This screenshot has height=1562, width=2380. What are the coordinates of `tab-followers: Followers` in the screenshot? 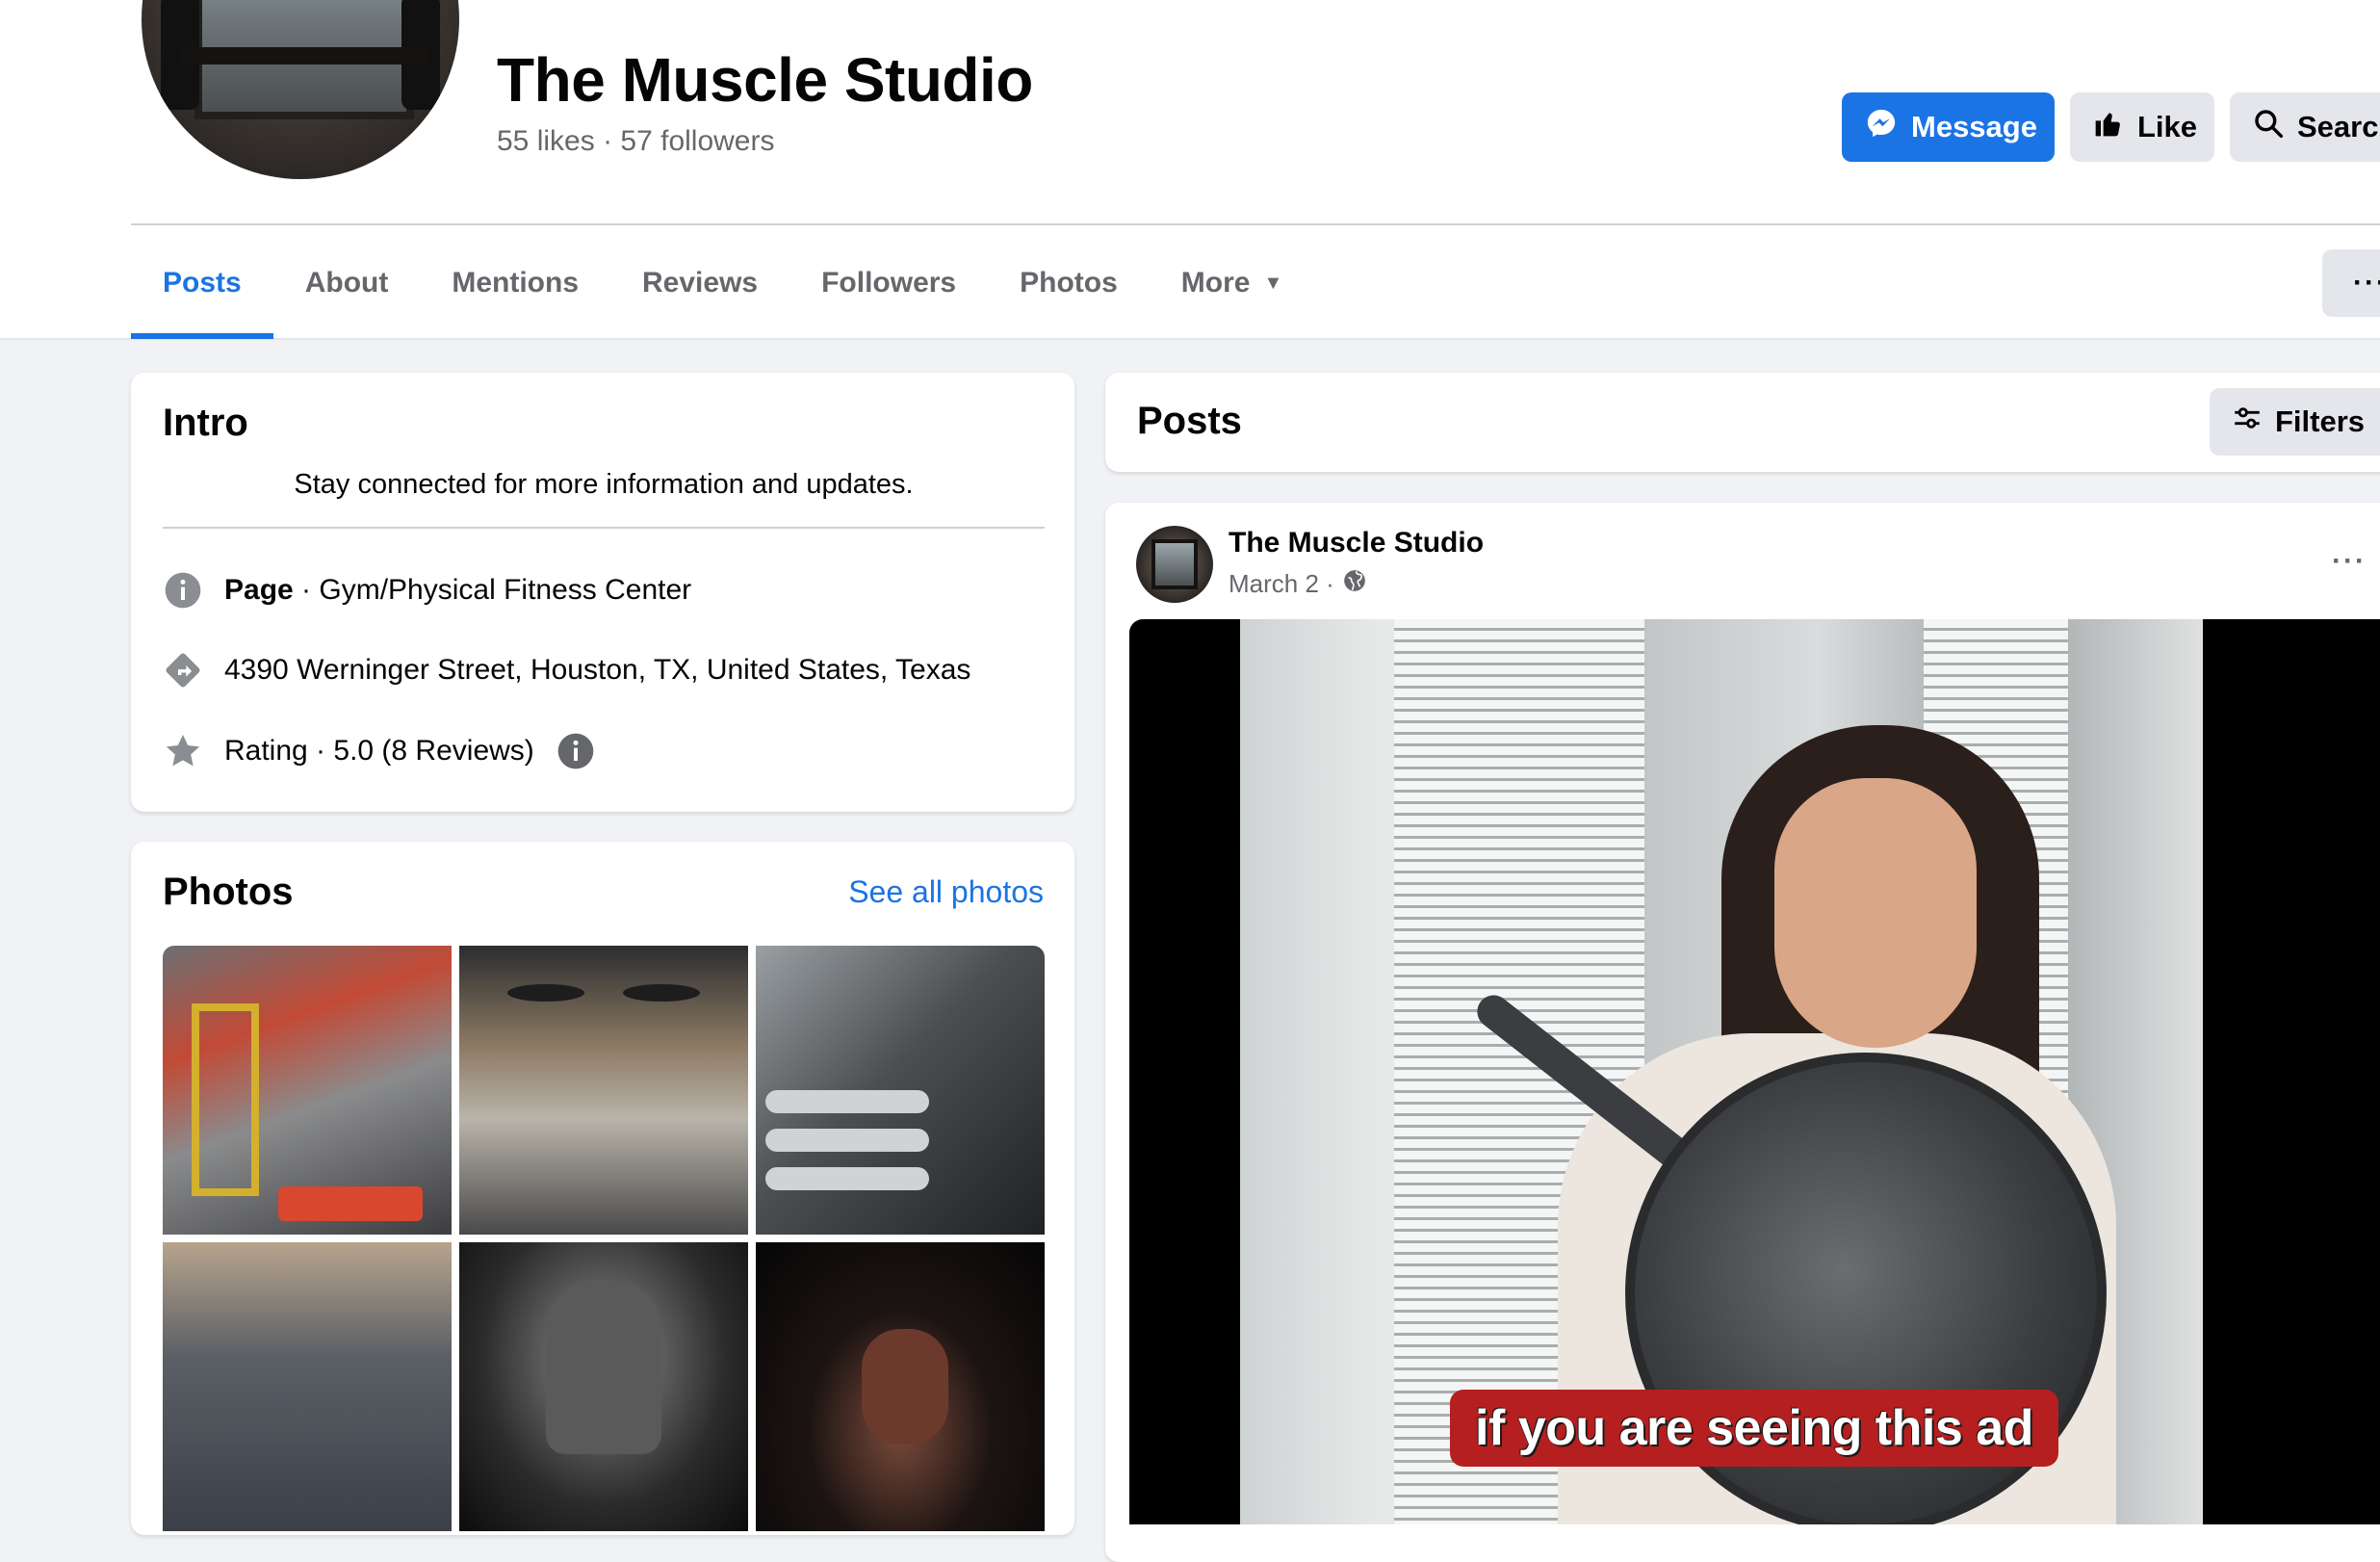 It's located at (889, 283).